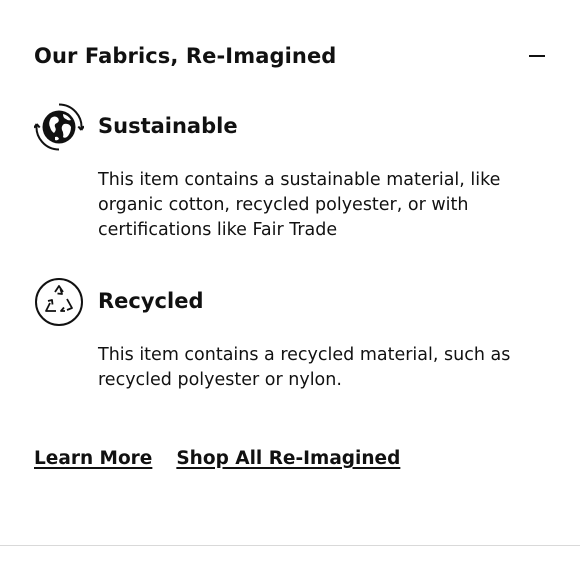  Describe the element at coordinates (185, 56) in the screenshot. I see `section-title: Our Fabrics, Re-Imagined` at that location.